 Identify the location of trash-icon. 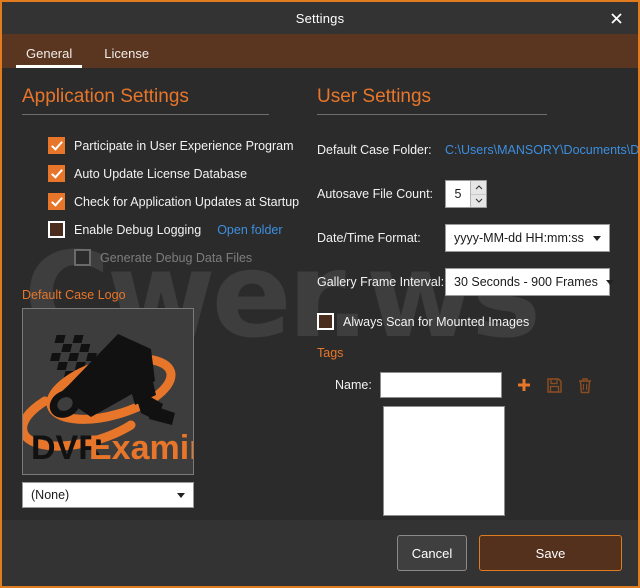
(585, 385).